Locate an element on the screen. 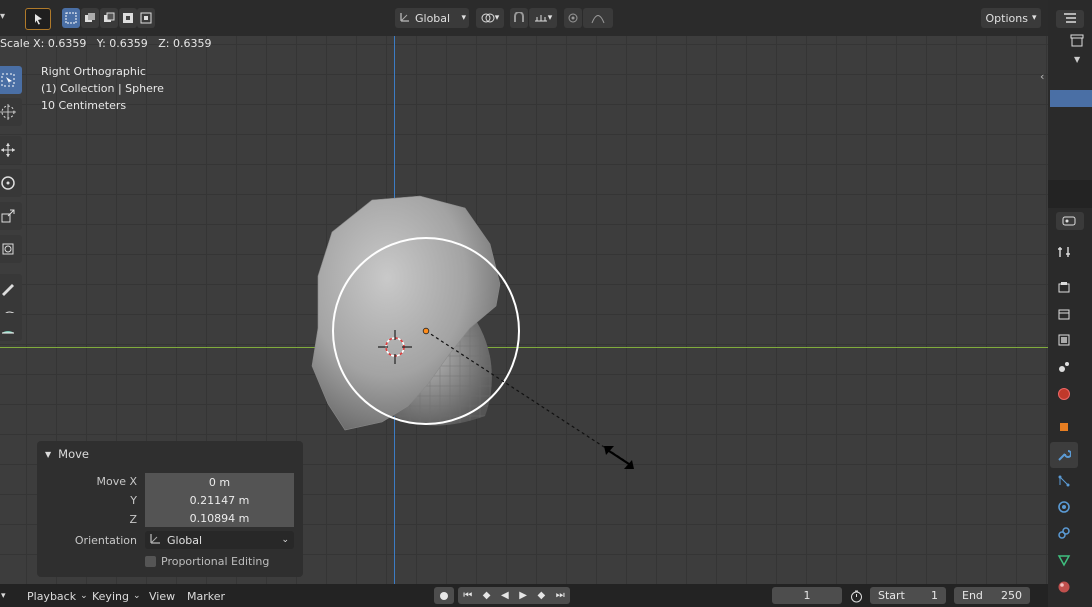 This screenshot has width=1092, height=607. record-icon is located at coordinates (444, 595).